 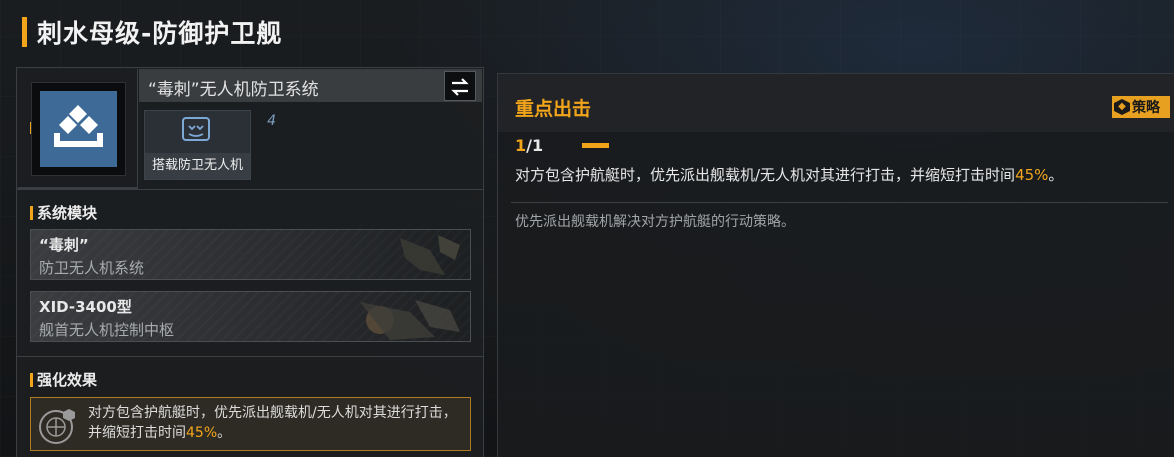 What do you see at coordinates (196, 132) in the screenshot?
I see `drone-icon` at bounding box center [196, 132].